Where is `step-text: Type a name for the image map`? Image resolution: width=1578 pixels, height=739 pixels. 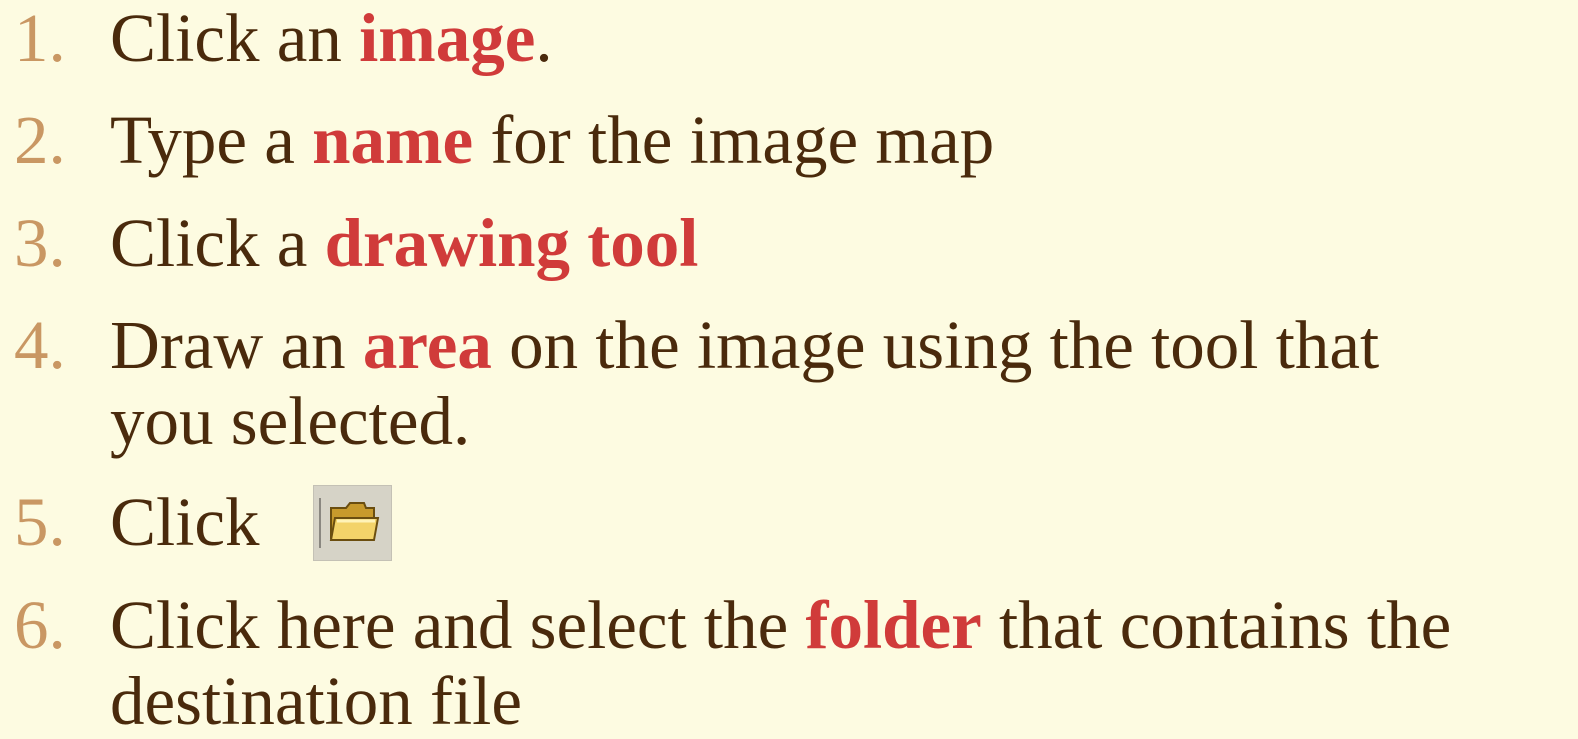
step-text: Type a name for the image map is located at coordinates (552, 140).